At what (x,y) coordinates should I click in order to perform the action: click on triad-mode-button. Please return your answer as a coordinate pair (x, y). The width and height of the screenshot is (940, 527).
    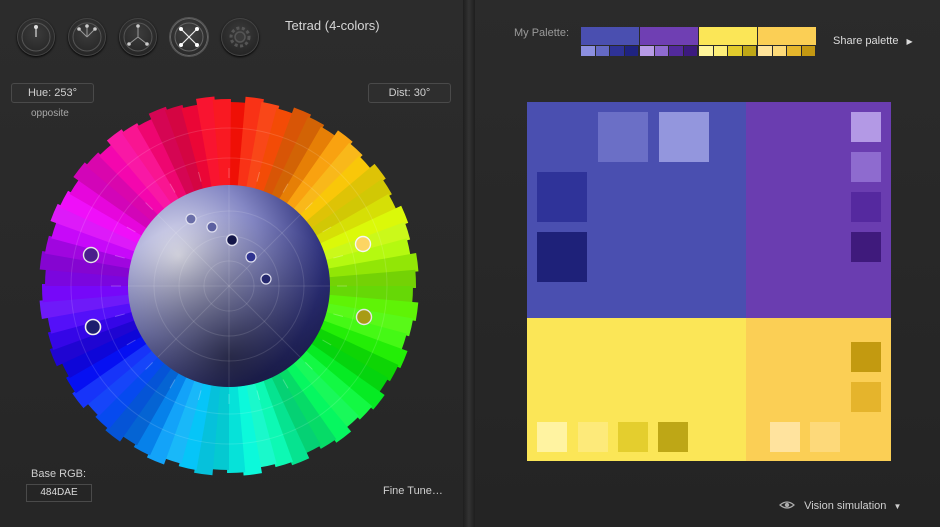
    Looking at the image, I should click on (138, 37).